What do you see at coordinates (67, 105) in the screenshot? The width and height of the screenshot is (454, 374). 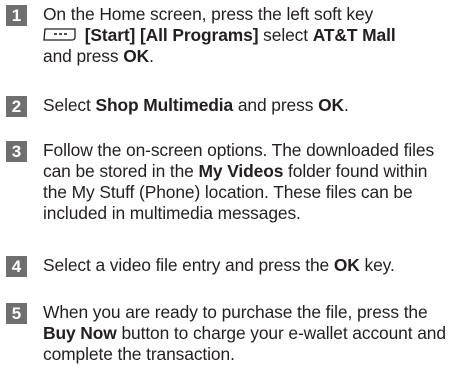 I see `step-text: Select` at bounding box center [67, 105].